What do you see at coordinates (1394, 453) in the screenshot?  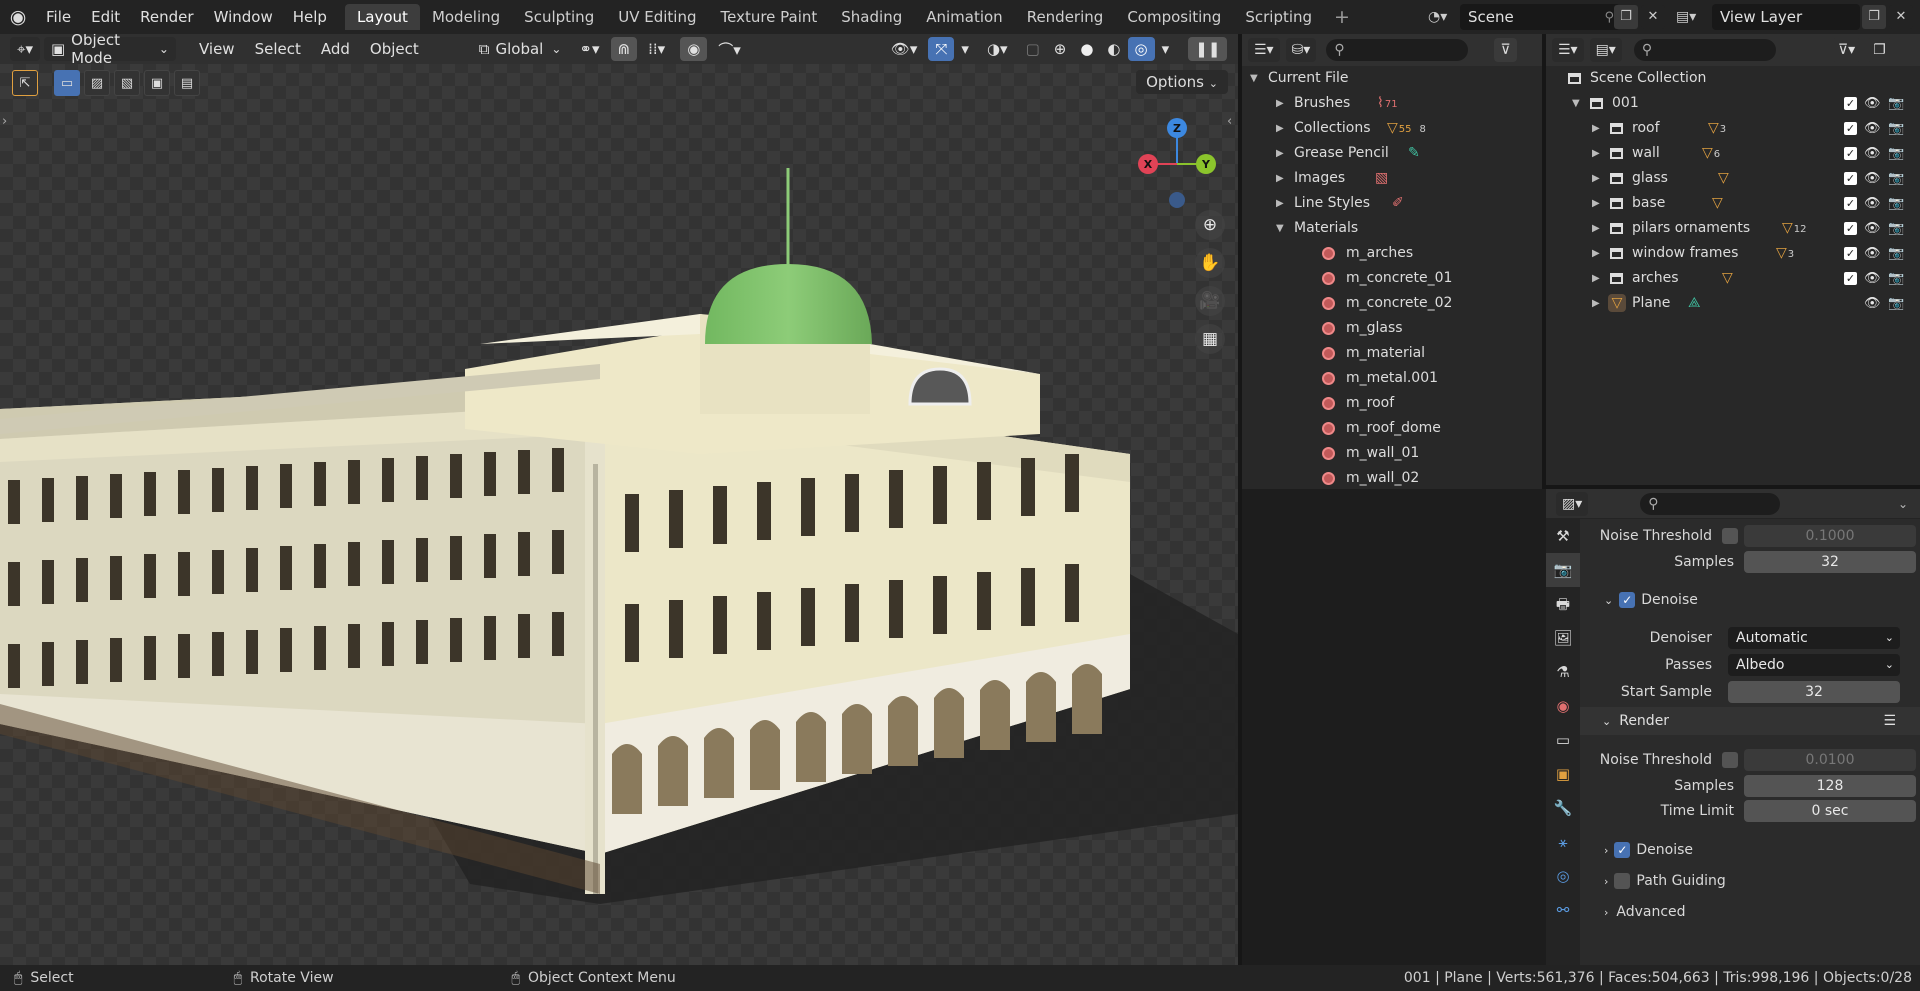 I see `material-item: m_wall_01` at bounding box center [1394, 453].